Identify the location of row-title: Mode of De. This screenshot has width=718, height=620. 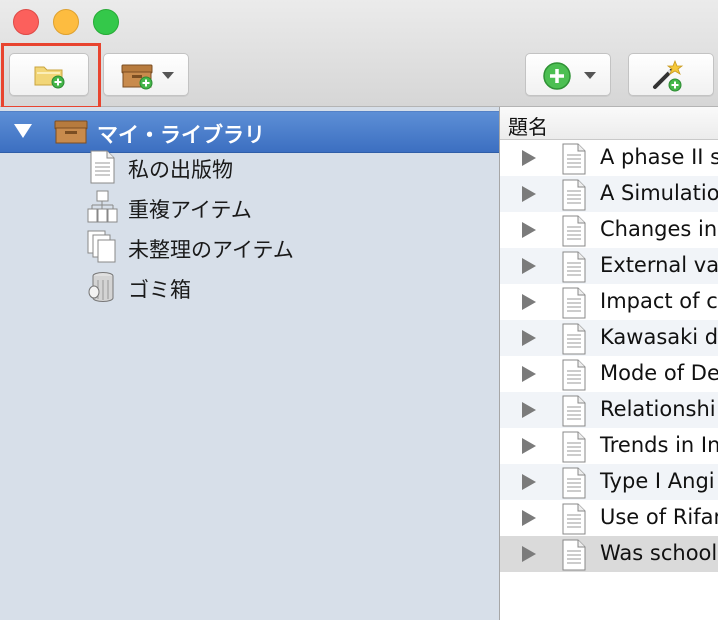
(659, 373).